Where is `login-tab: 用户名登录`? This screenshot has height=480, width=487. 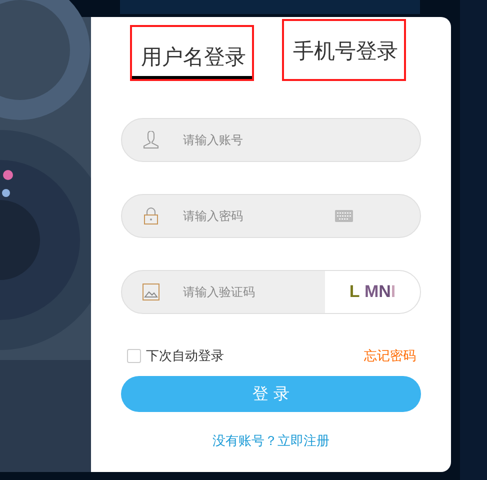 login-tab: 用户名登录 is located at coordinates (192, 53).